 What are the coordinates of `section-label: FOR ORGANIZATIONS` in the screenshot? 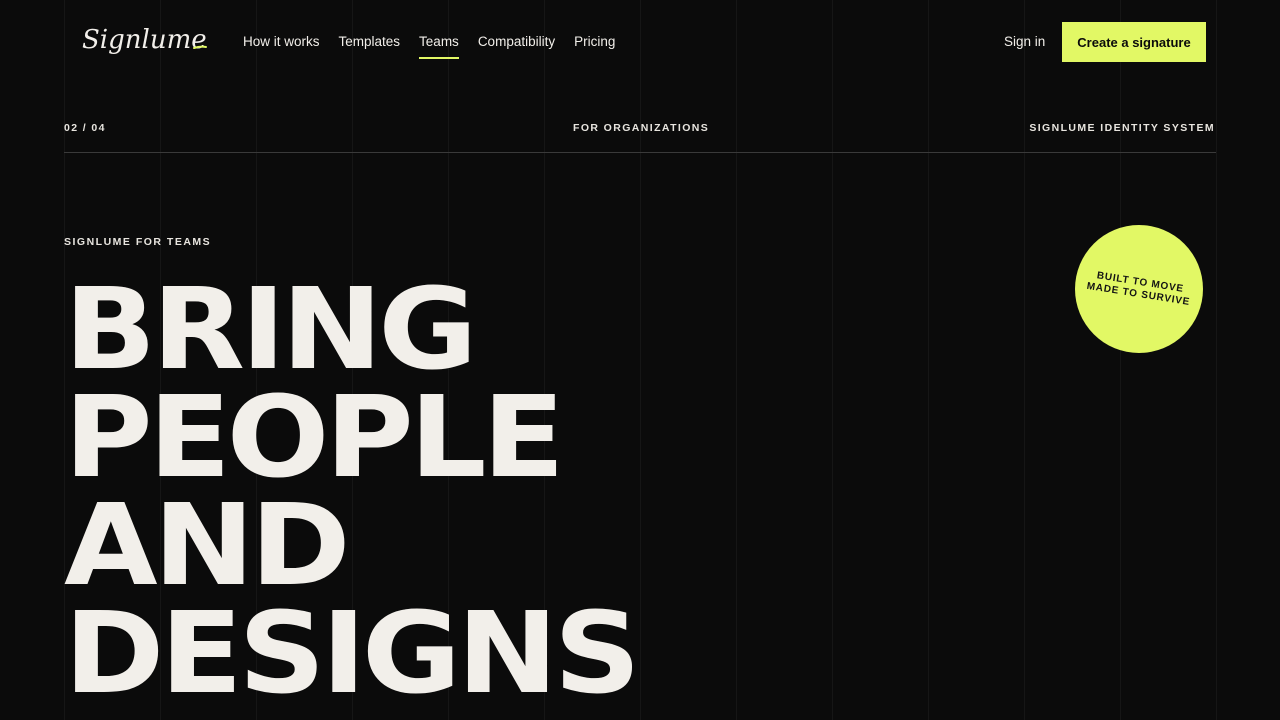 It's located at (641, 128).